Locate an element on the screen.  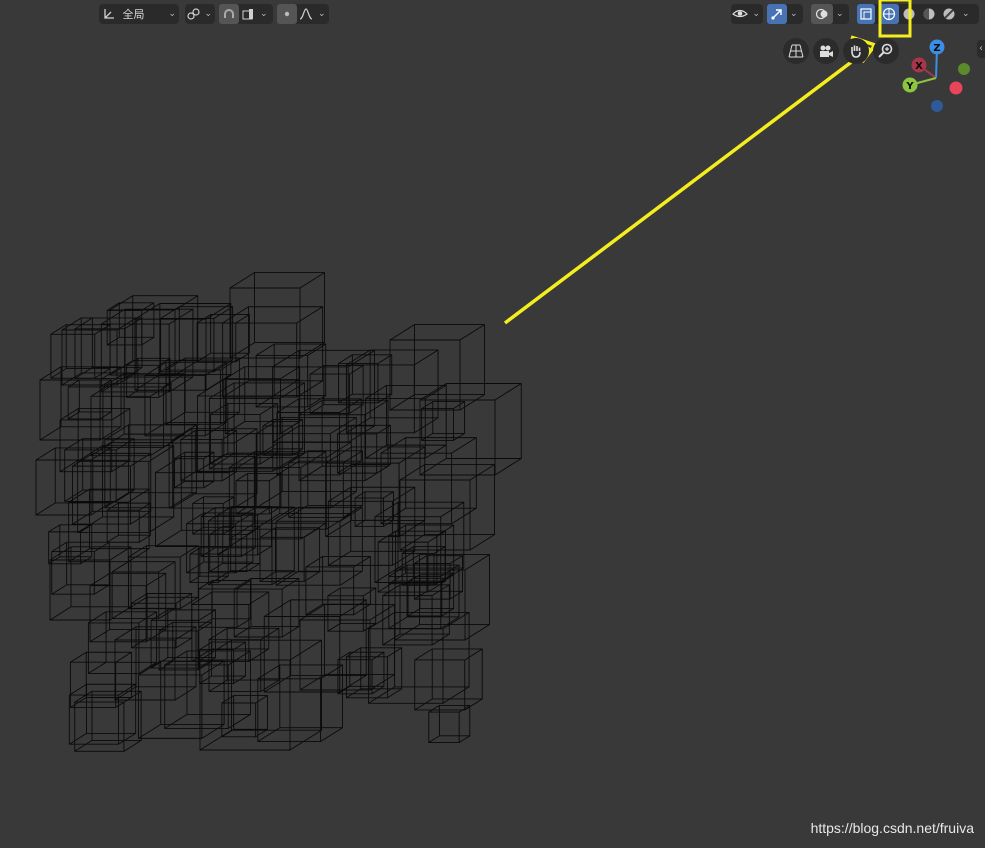
xray-toggle-icon is located at coordinates (866, 14).